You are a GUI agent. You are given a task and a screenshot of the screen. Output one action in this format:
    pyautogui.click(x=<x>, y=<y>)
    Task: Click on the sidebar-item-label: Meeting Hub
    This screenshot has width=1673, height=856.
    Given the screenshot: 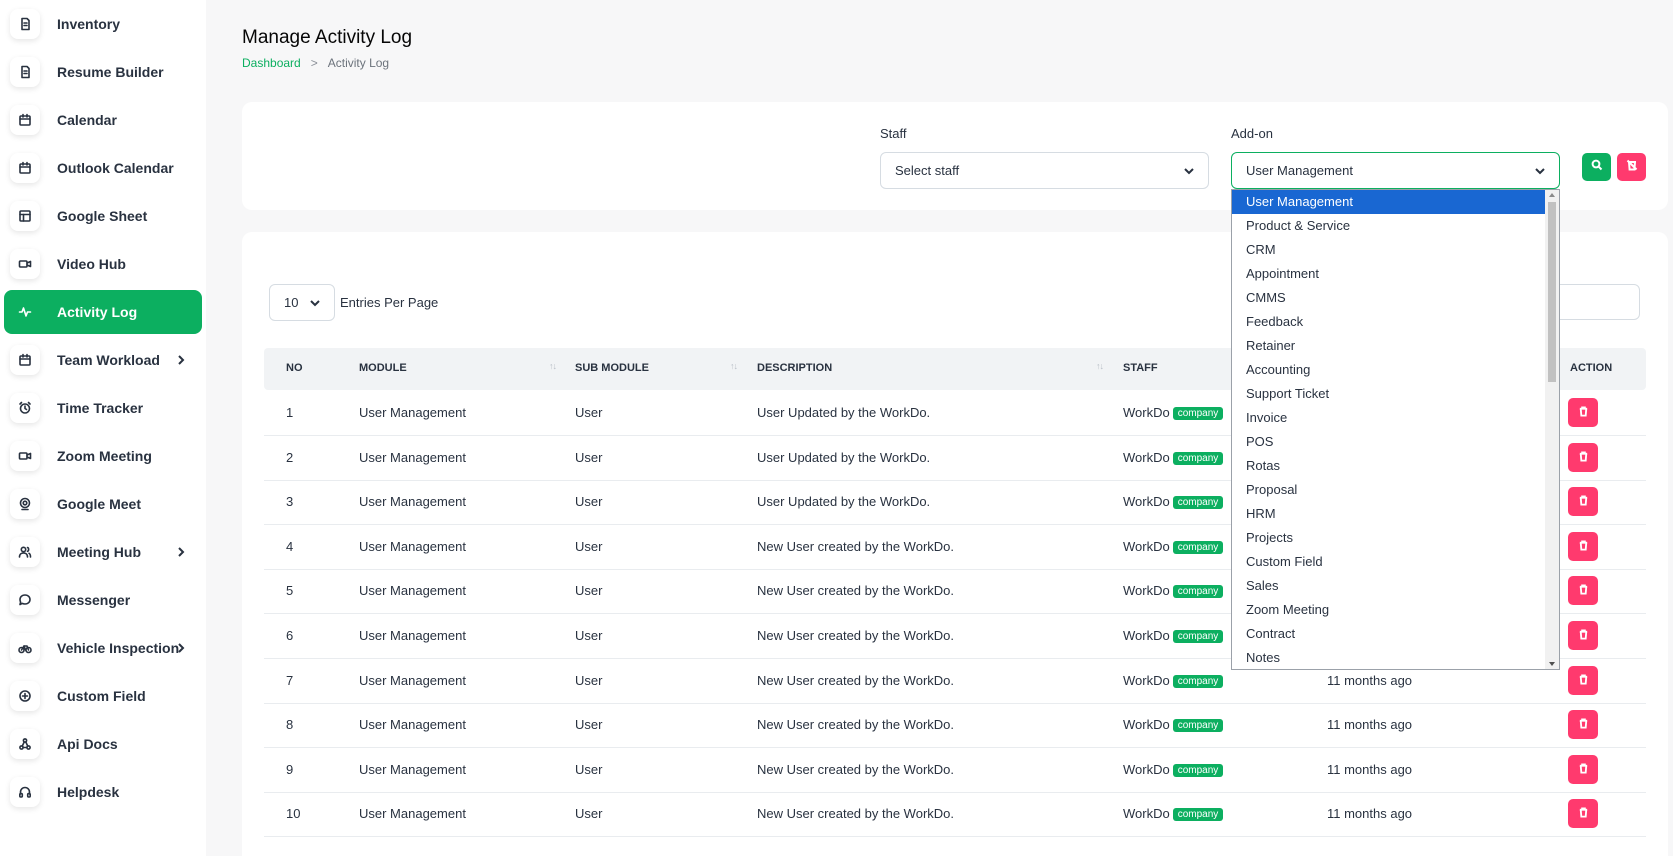 What is the action you would take?
    pyautogui.click(x=99, y=552)
    